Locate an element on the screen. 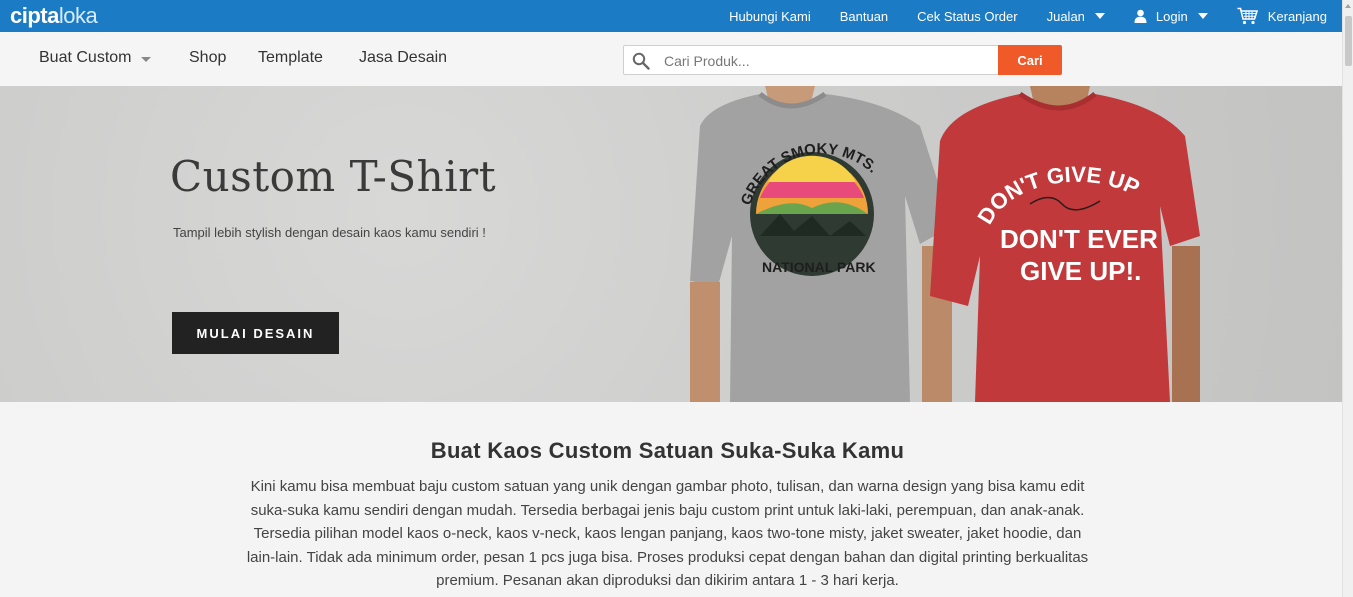 The height and width of the screenshot is (597, 1353). search-input is located at coordinates (824, 61).